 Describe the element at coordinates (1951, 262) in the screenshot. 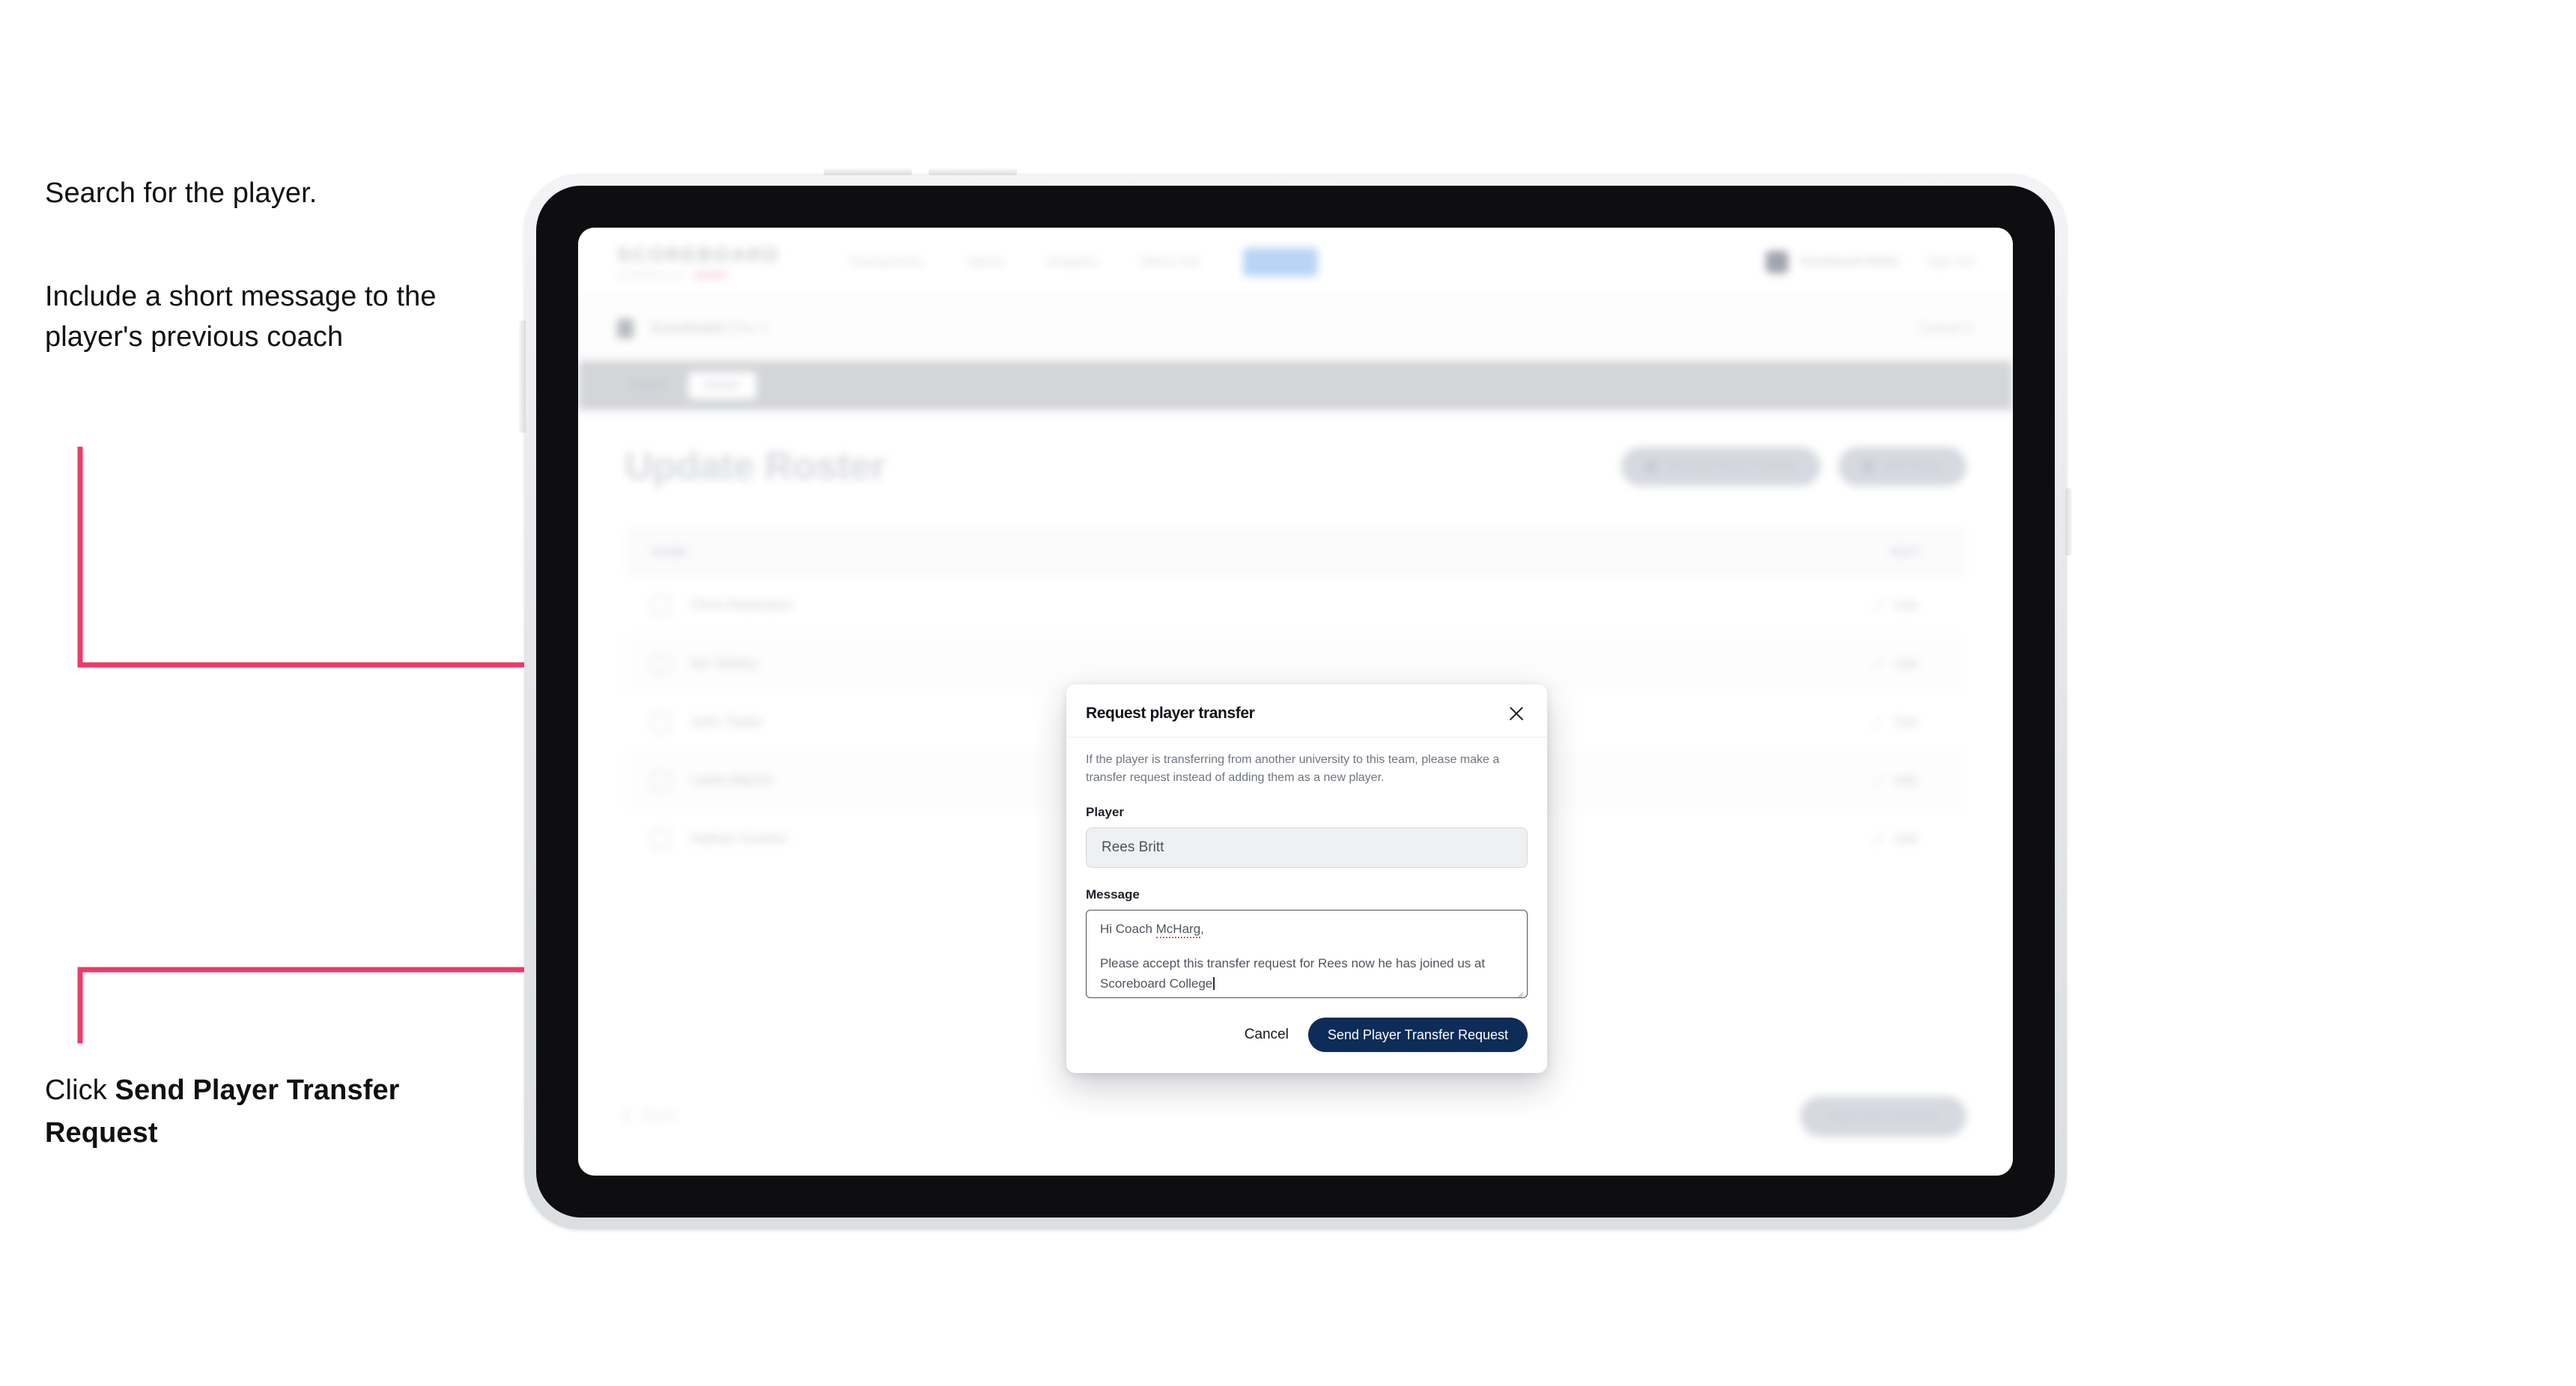

I see `sign-out-link: Sign Out` at that location.